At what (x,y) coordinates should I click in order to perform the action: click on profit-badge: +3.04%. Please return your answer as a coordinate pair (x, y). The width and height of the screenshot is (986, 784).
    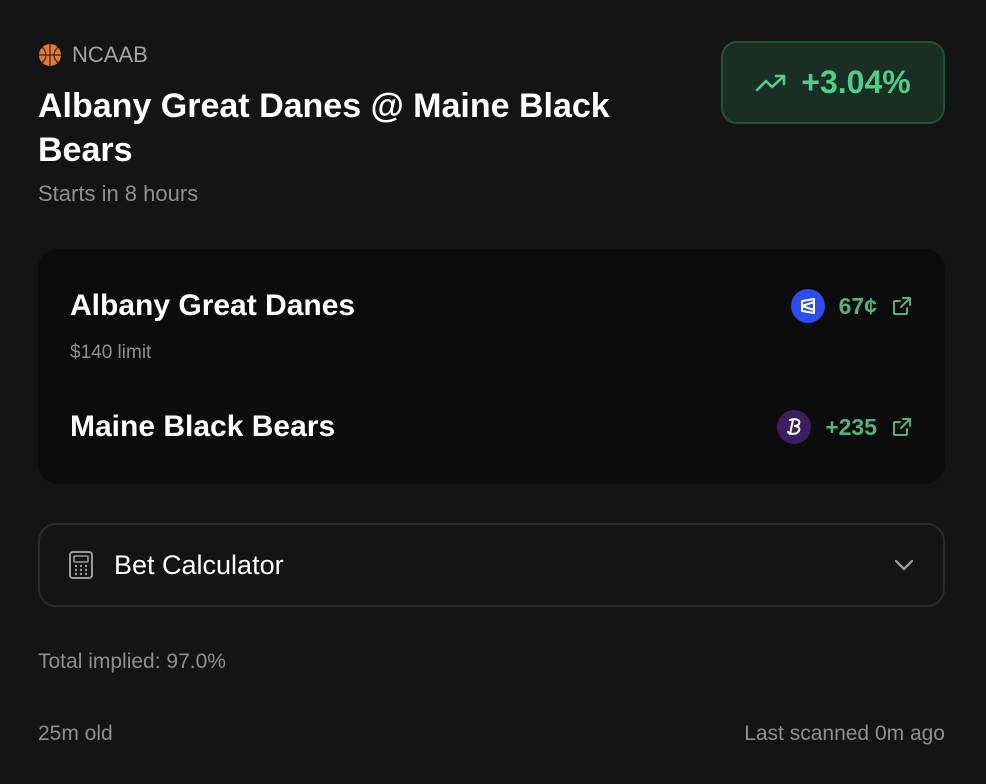
    Looking at the image, I should click on (833, 82).